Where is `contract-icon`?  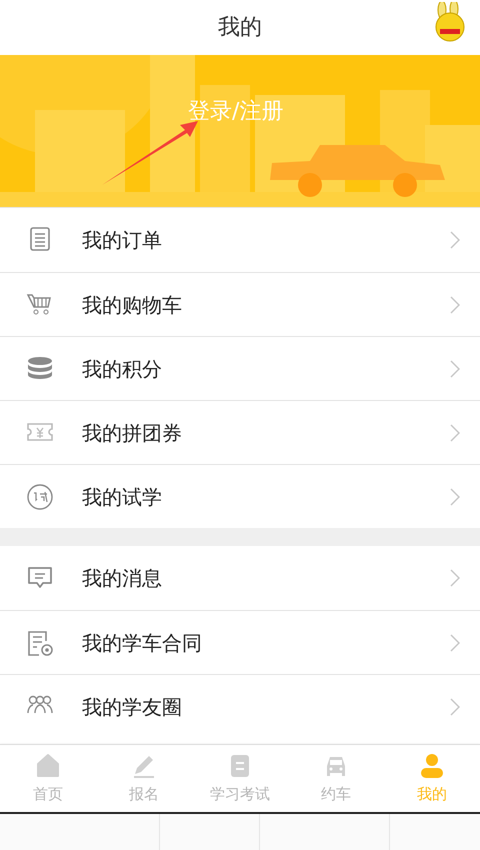 contract-icon is located at coordinates (40, 642).